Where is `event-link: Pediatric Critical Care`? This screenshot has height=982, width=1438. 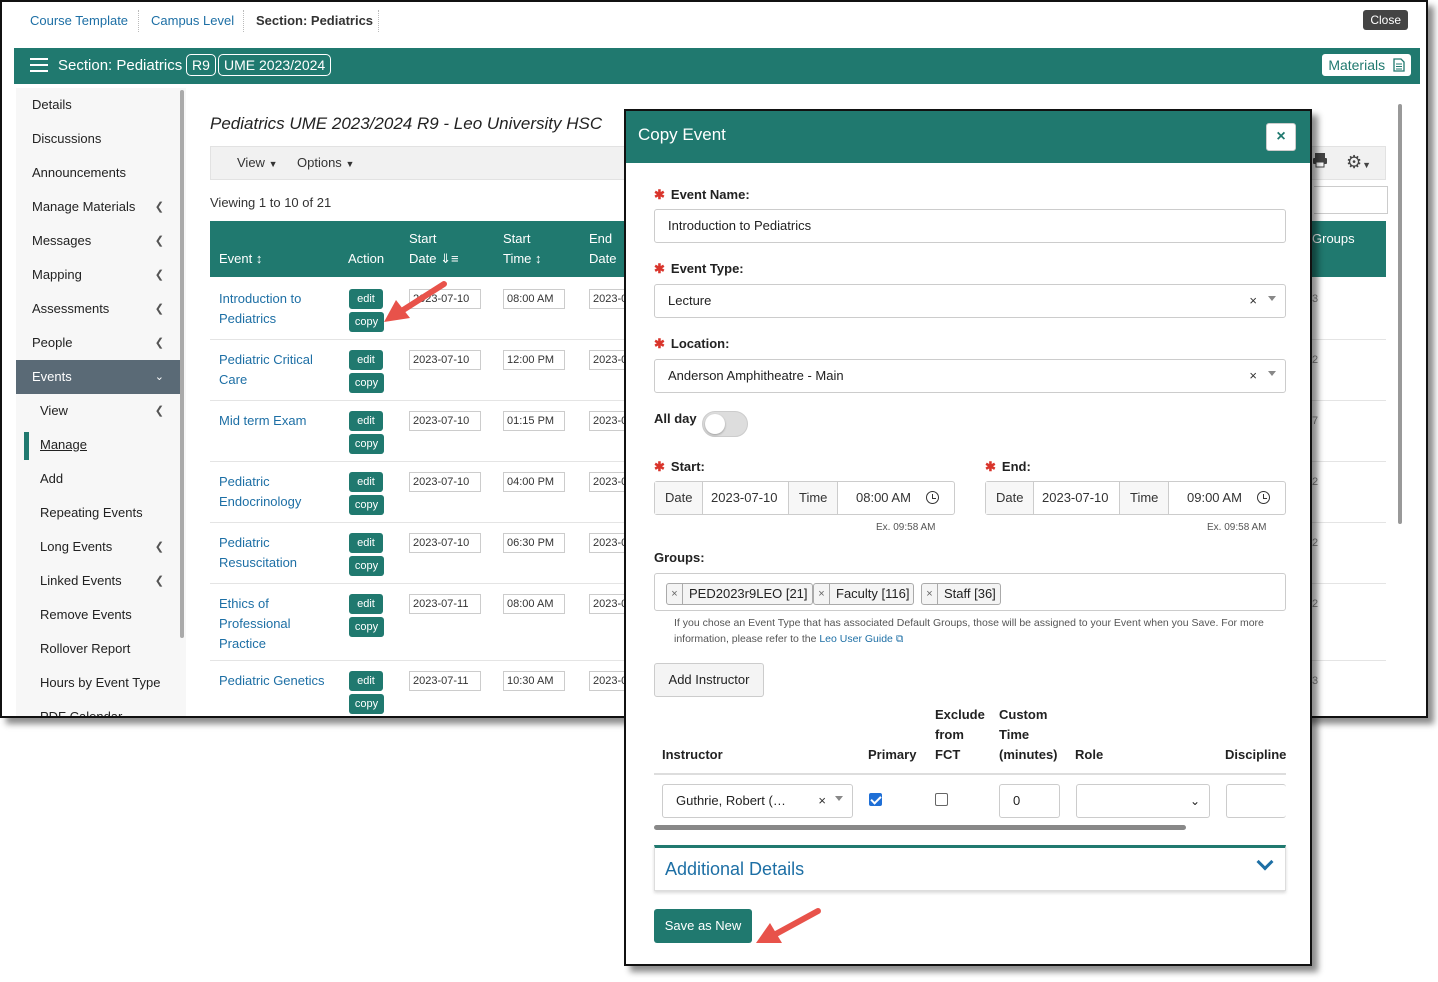 event-link: Pediatric Critical Care is located at coordinates (279, 370).